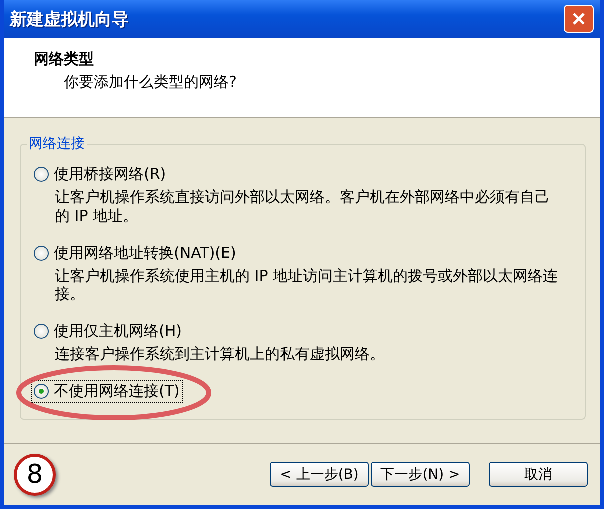 Image resolution: width=604 pixels, height=509 pixels. I want to click on window-title: 新建虚拟机向导, so click(69, 19).